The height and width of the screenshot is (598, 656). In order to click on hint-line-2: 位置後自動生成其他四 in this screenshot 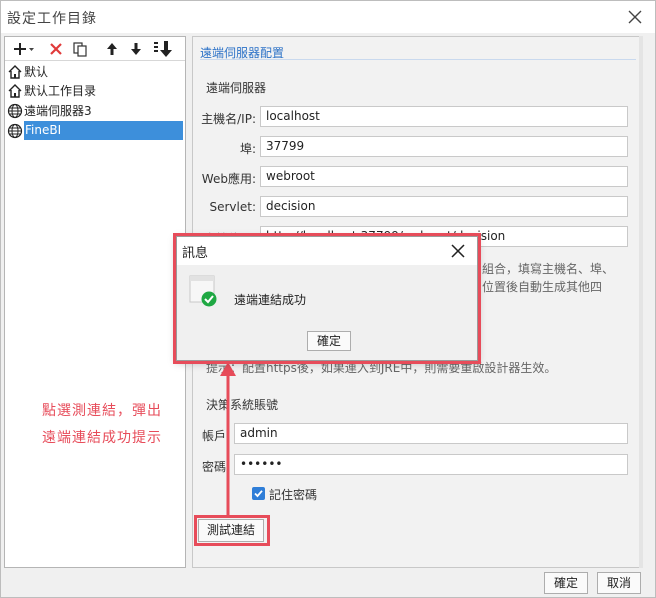, I will do `click(542, 287)`.